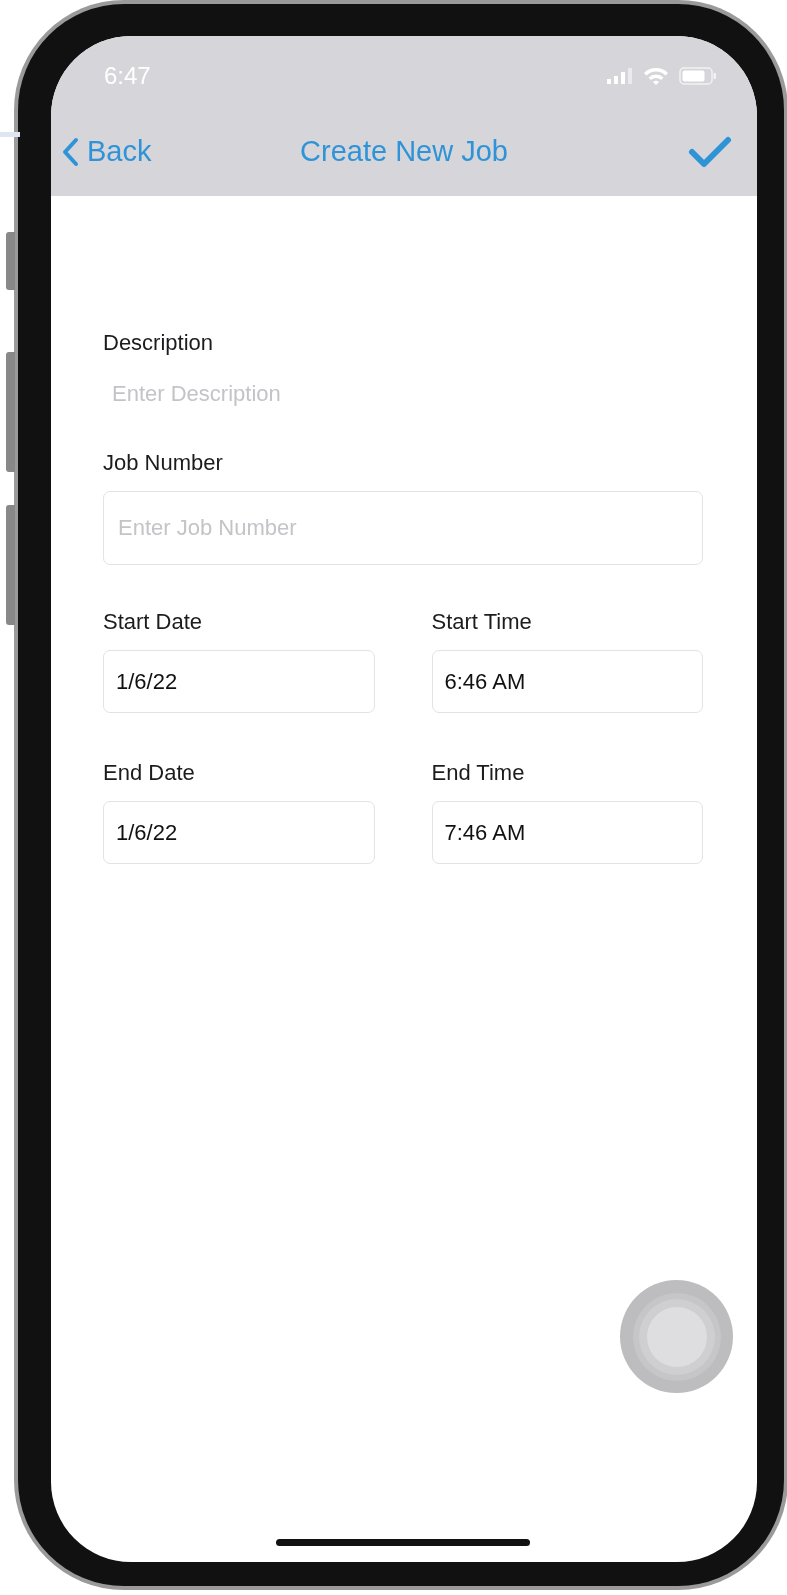 The height and width of the screenshot is (1595, 787). What do you see at coordinates (158, 343) in the screenshot?
I see `field-label: Description` at bounding box center [158, 343].